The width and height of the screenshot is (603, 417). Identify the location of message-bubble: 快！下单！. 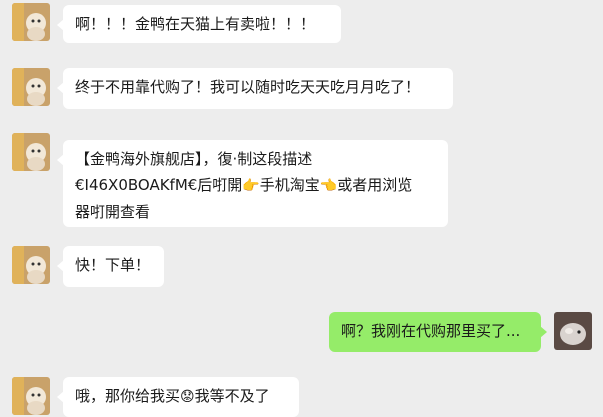
(110, 266).